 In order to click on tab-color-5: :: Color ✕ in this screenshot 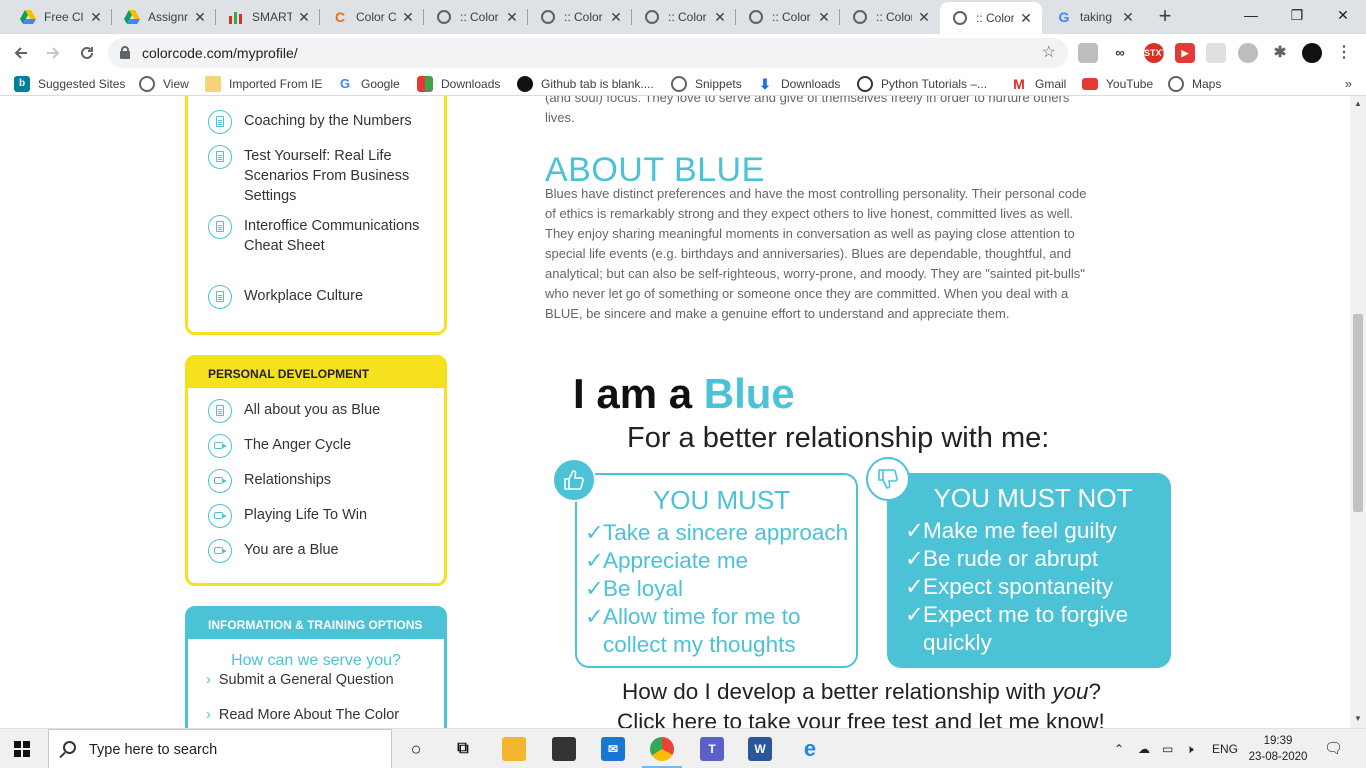, I will do `click(890, 17)`.